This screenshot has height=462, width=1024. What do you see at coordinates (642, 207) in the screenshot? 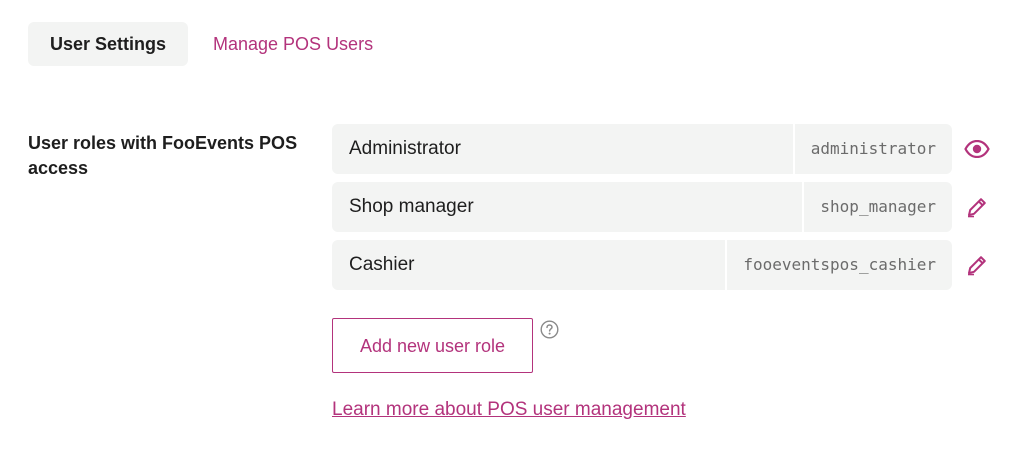
I see `role-row-shop-manager: Shop manager shop_manager` at bounding box center [642, 207].